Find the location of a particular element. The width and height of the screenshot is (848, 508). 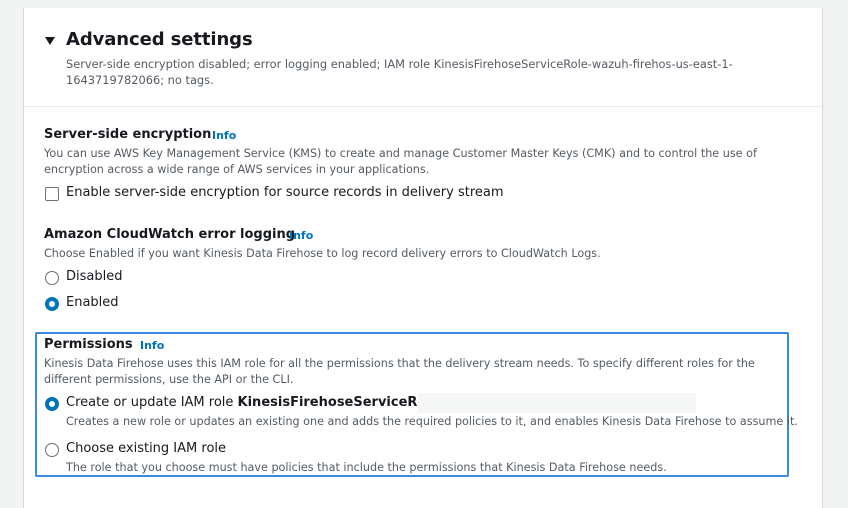

logging-disabled-label: Disabled is located at coordinates (94, 276).